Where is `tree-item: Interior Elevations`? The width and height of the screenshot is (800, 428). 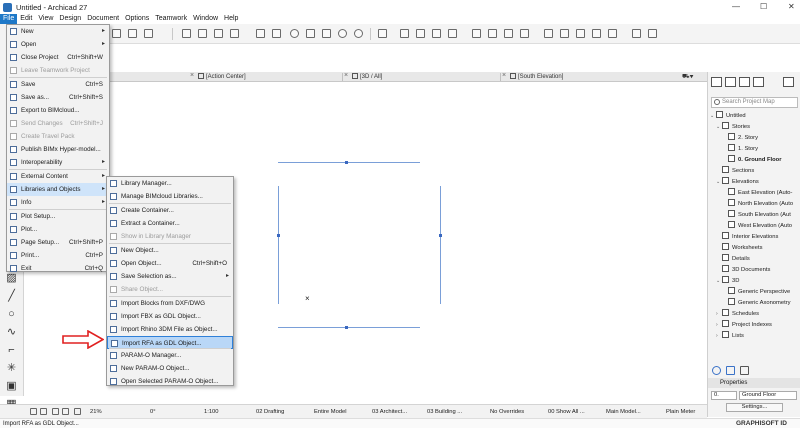 tree-item: Interior Elevations is located at coordinates (754, 237).